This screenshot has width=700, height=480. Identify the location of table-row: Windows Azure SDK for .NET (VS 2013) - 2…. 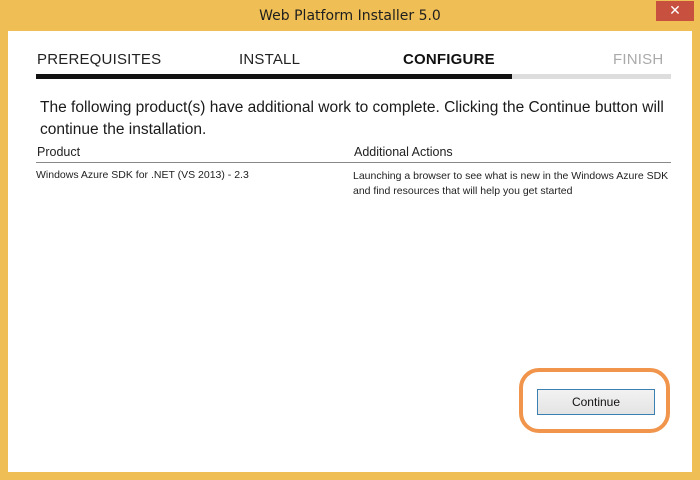
(353, 183).